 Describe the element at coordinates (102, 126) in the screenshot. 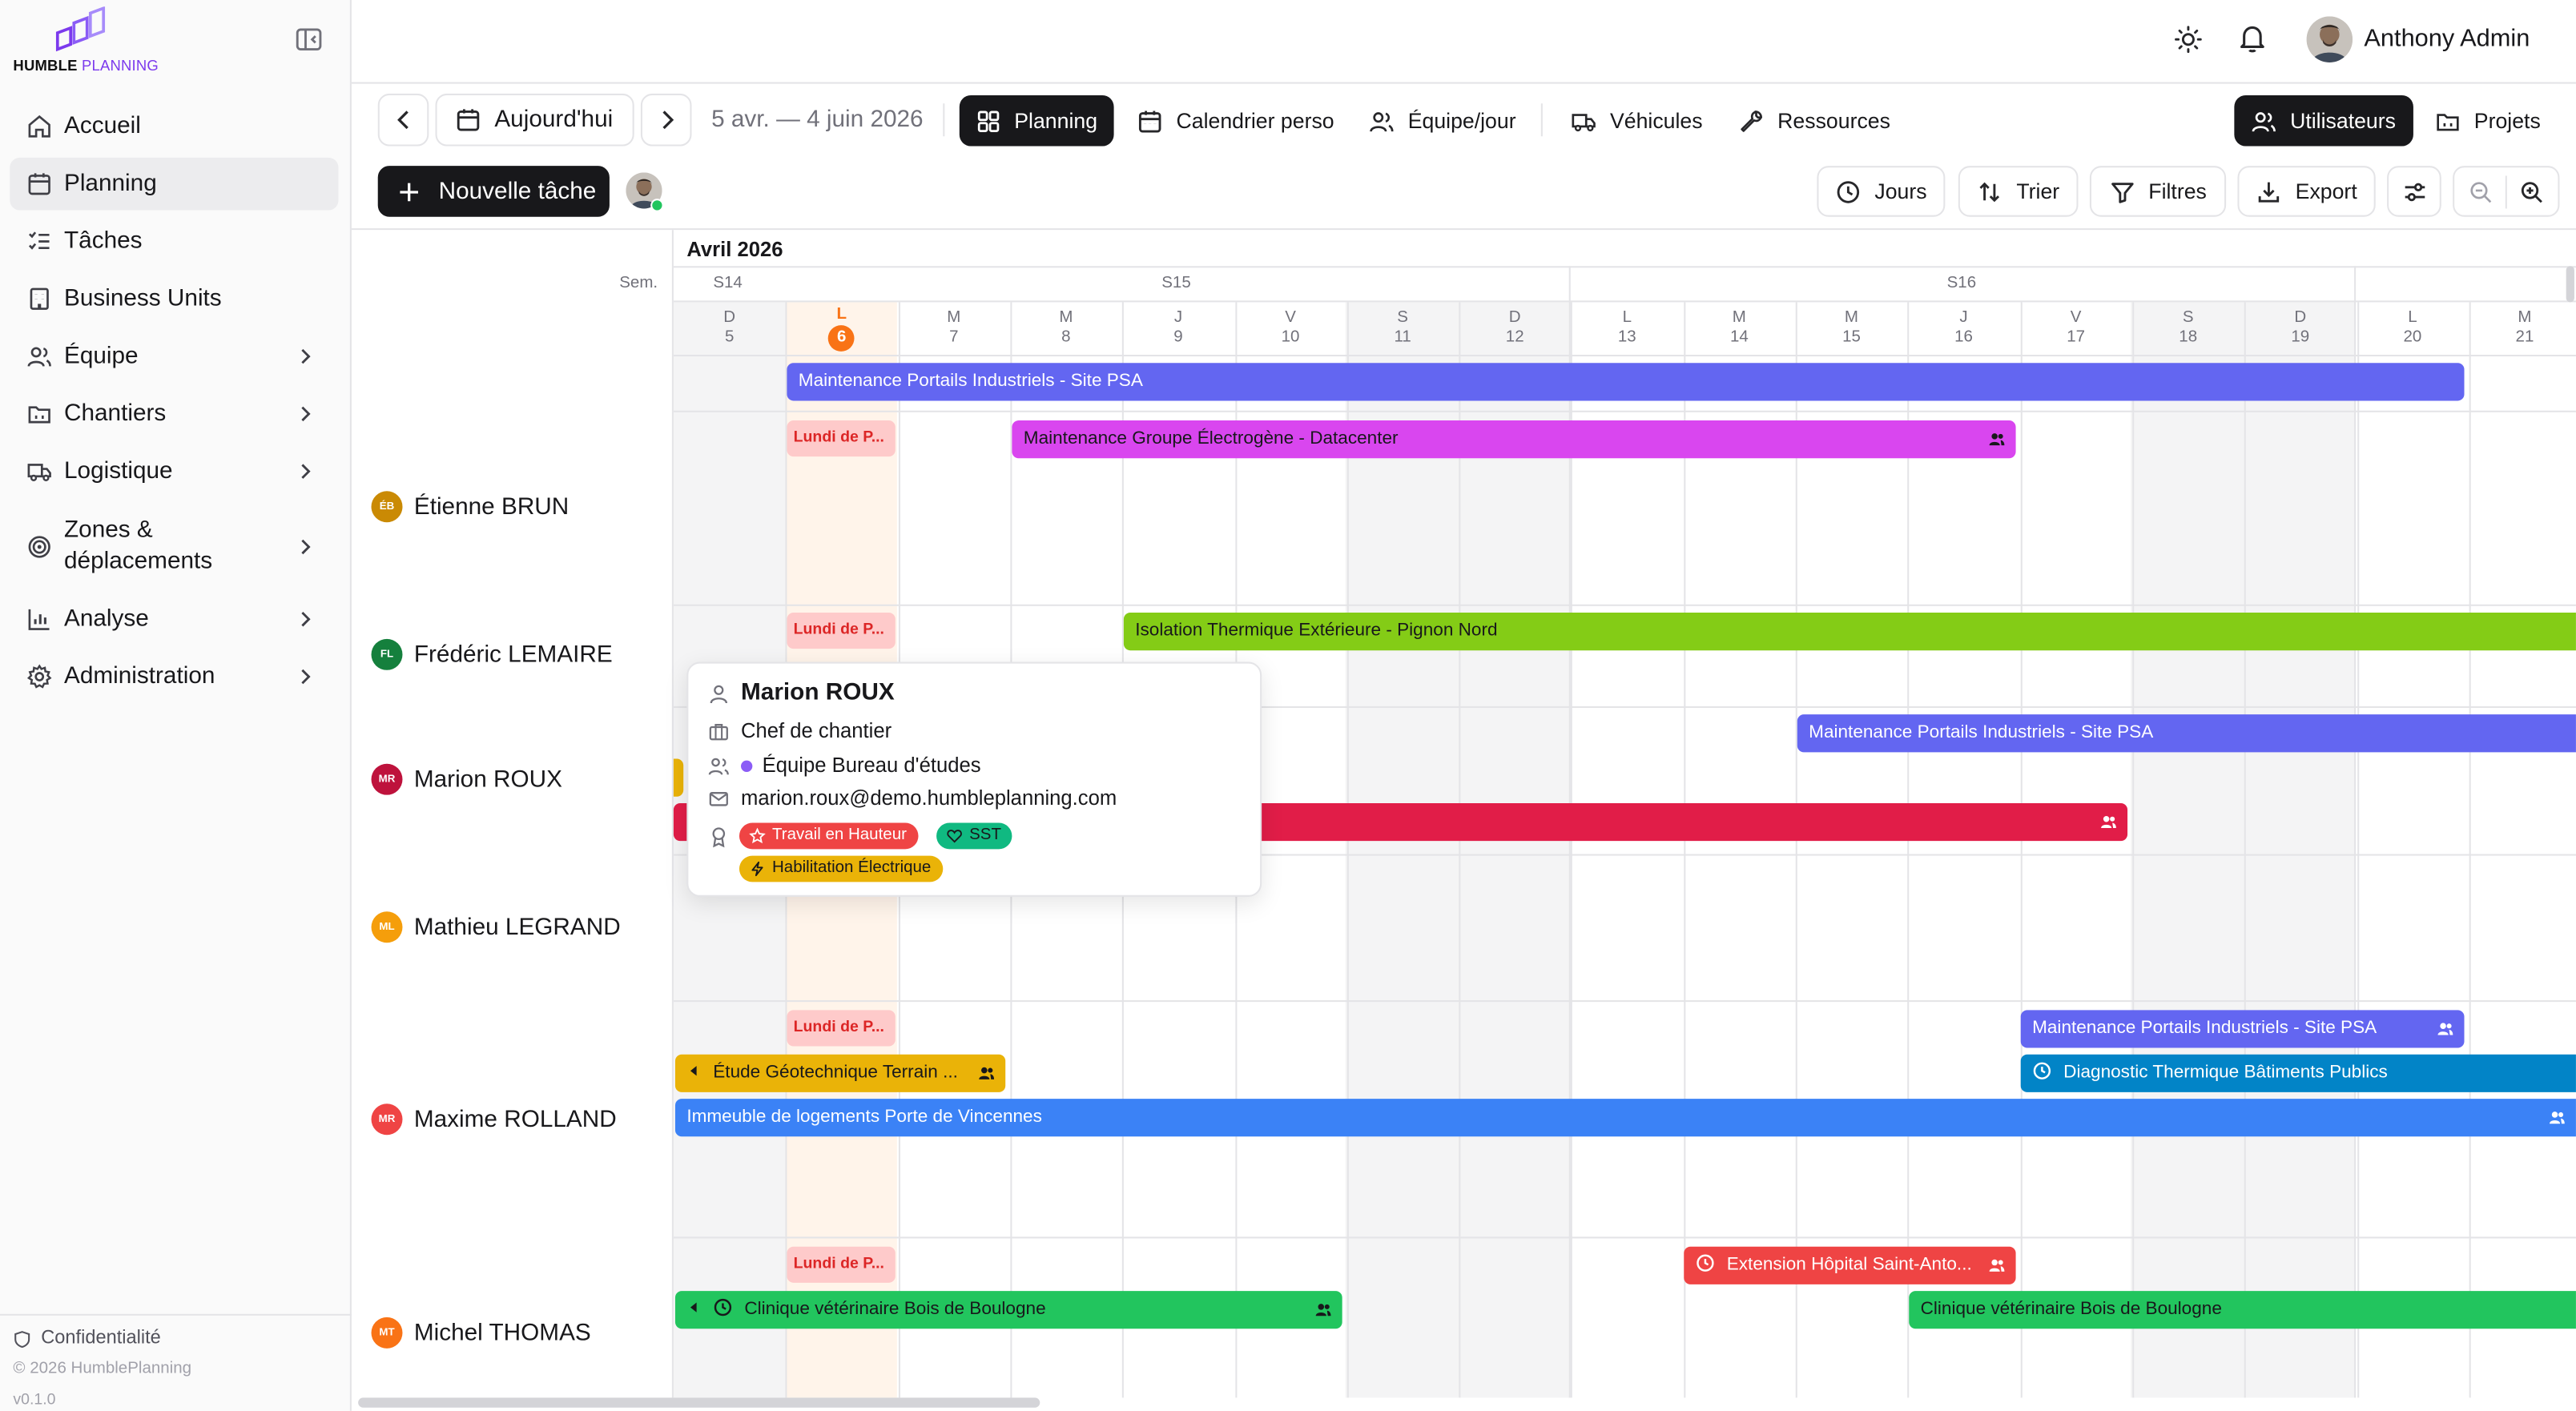

I see `nav-label: Accueil` at that location.